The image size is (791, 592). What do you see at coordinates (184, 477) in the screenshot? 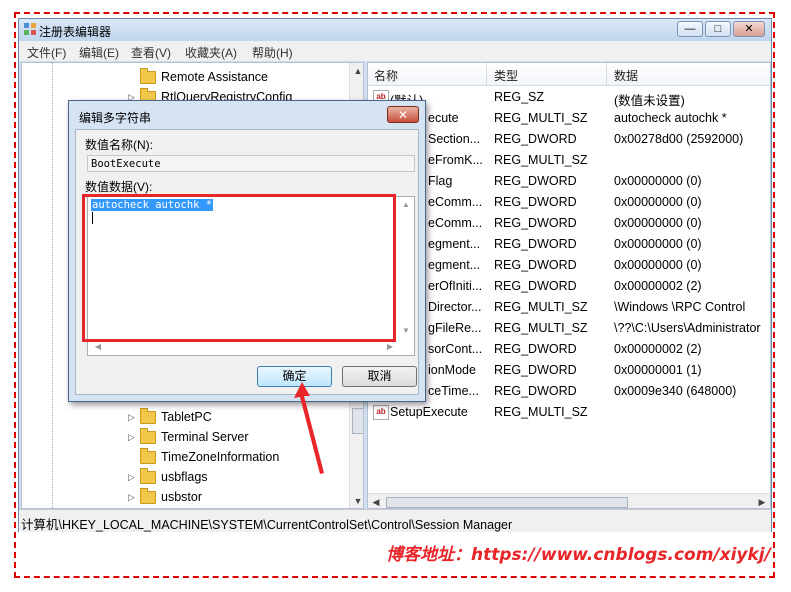
I see `tree-item-label: usbflags` at bounding box center [184, 477].